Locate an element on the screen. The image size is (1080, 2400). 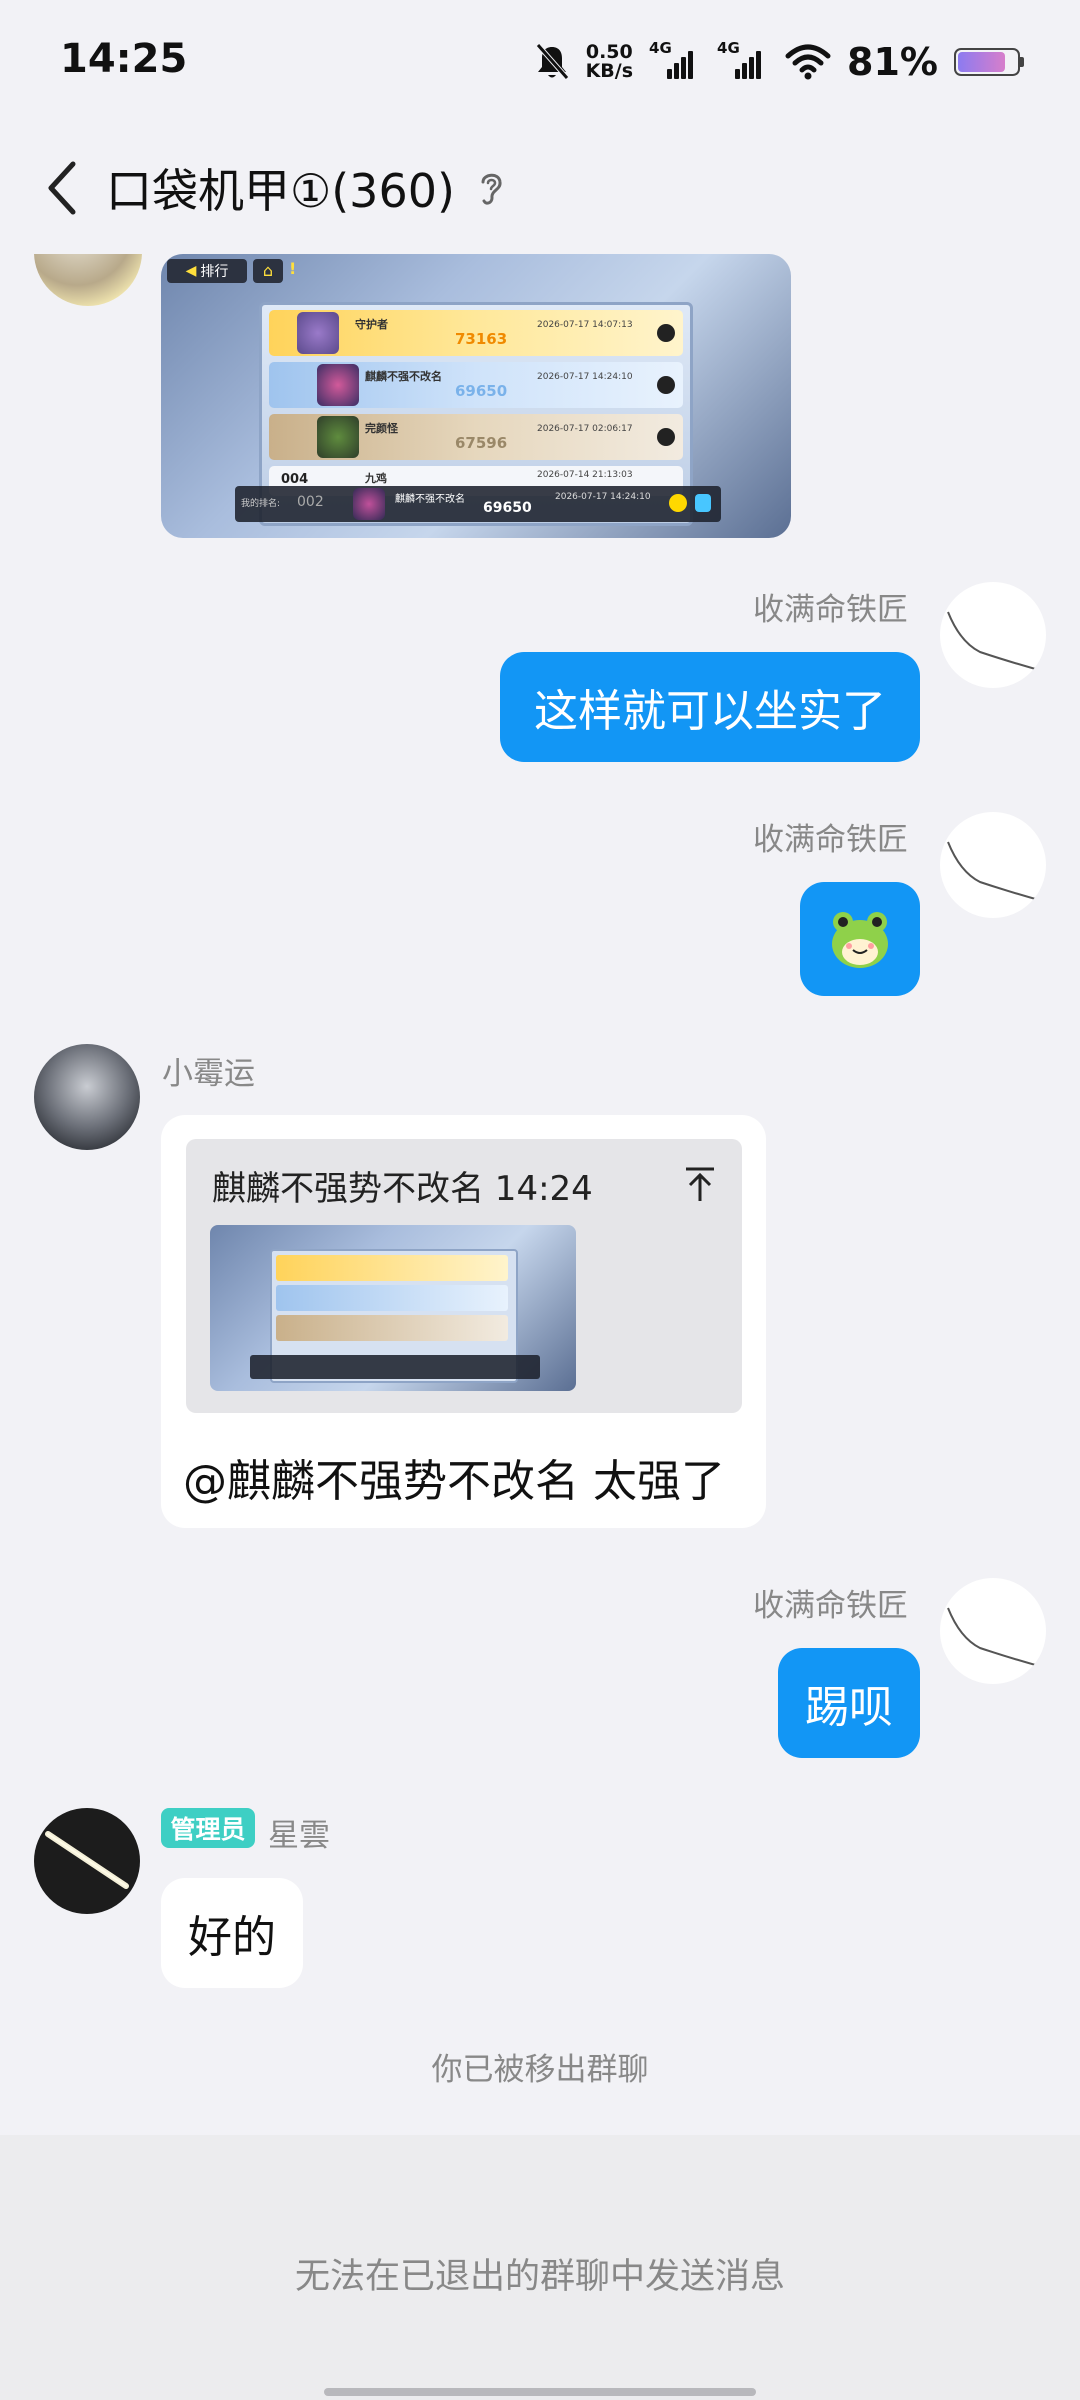
sender-name: 星雲 is located at coordinates (299, 1836).